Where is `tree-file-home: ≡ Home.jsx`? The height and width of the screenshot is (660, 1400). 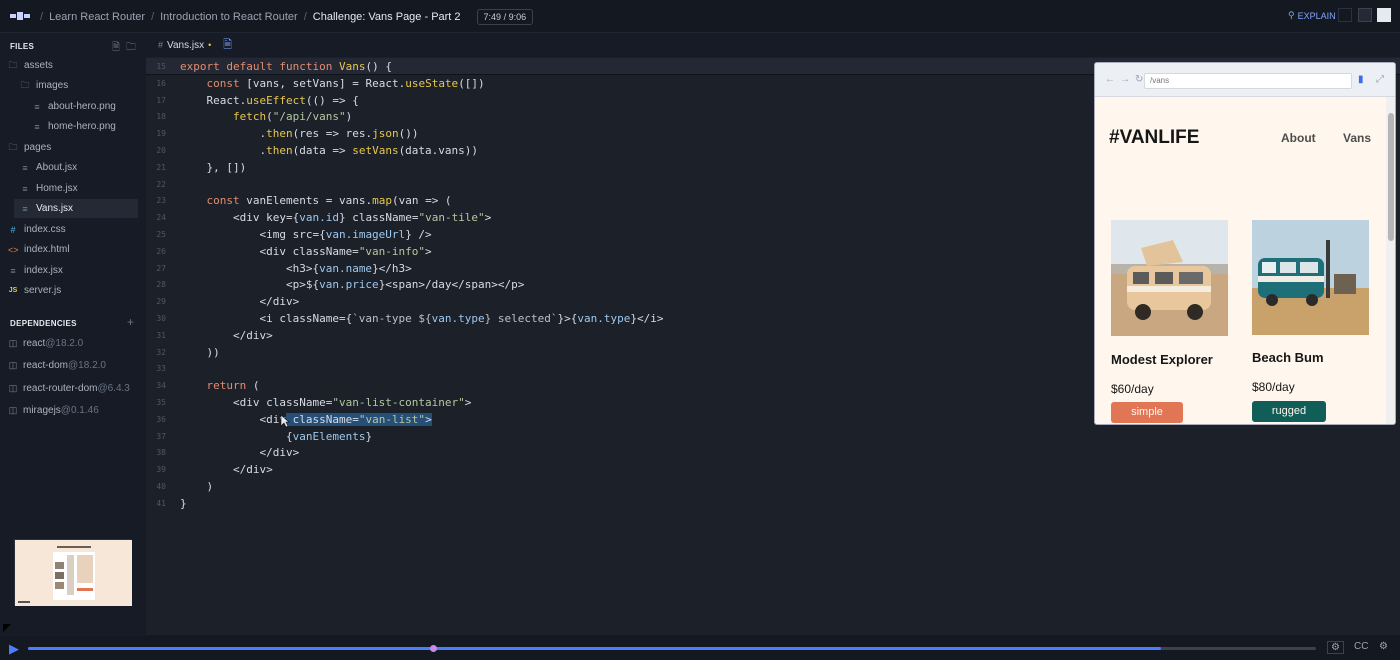
tree-file-home: ≡ Home.jsx is located at coordinates (79, 188).